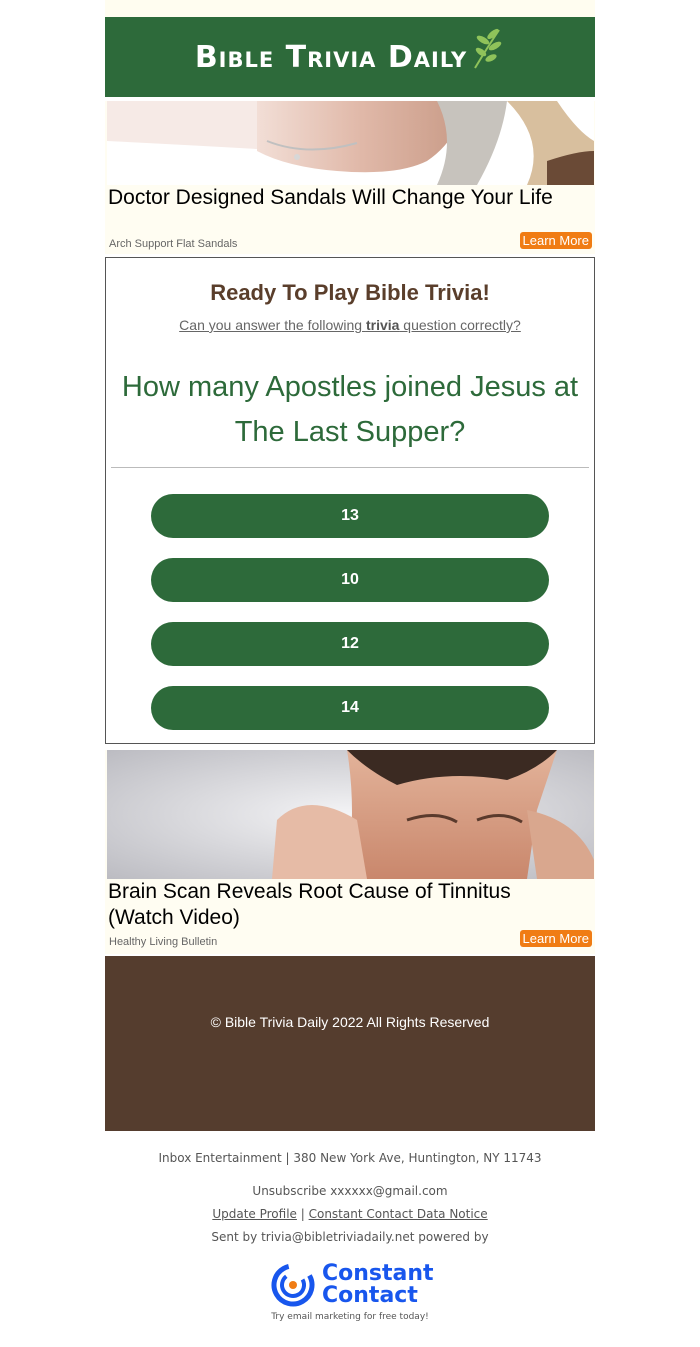 The height and width of the screenshot is (1347, 700). Describe the element at coordinates (331, 57) in the screenshot. I see `logo-text: Bible Trivia Daily` at that location.